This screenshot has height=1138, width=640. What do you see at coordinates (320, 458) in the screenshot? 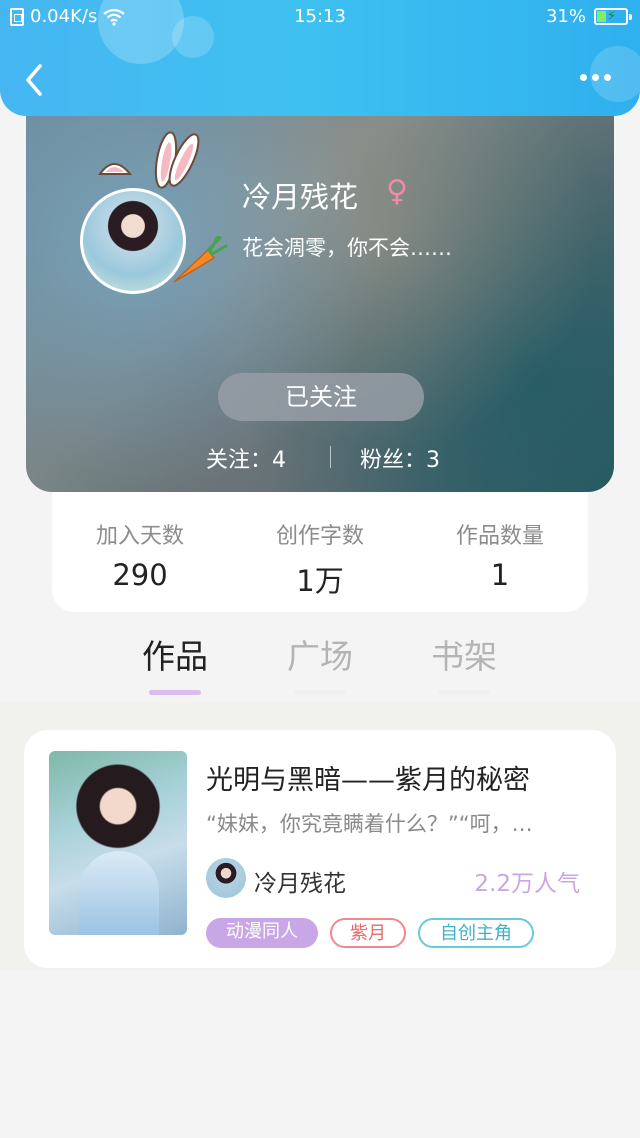
I see `follow-stats-row: 关注：4 粉丝：3` at bounding box center [320, 458].